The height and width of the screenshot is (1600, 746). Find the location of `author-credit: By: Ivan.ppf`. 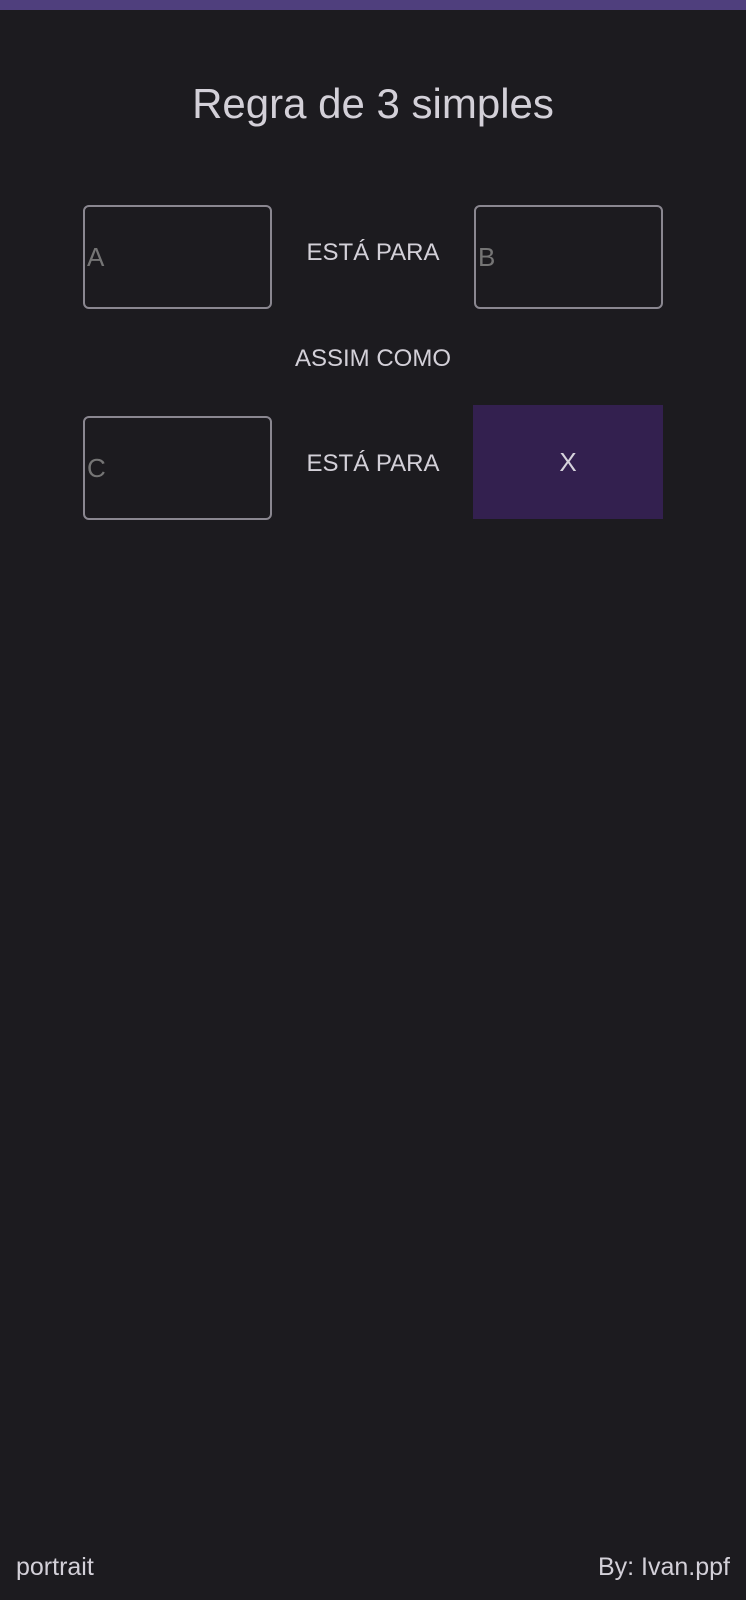

author-credit: By: Ivan.ppf is located at coordinates (663, 1567).